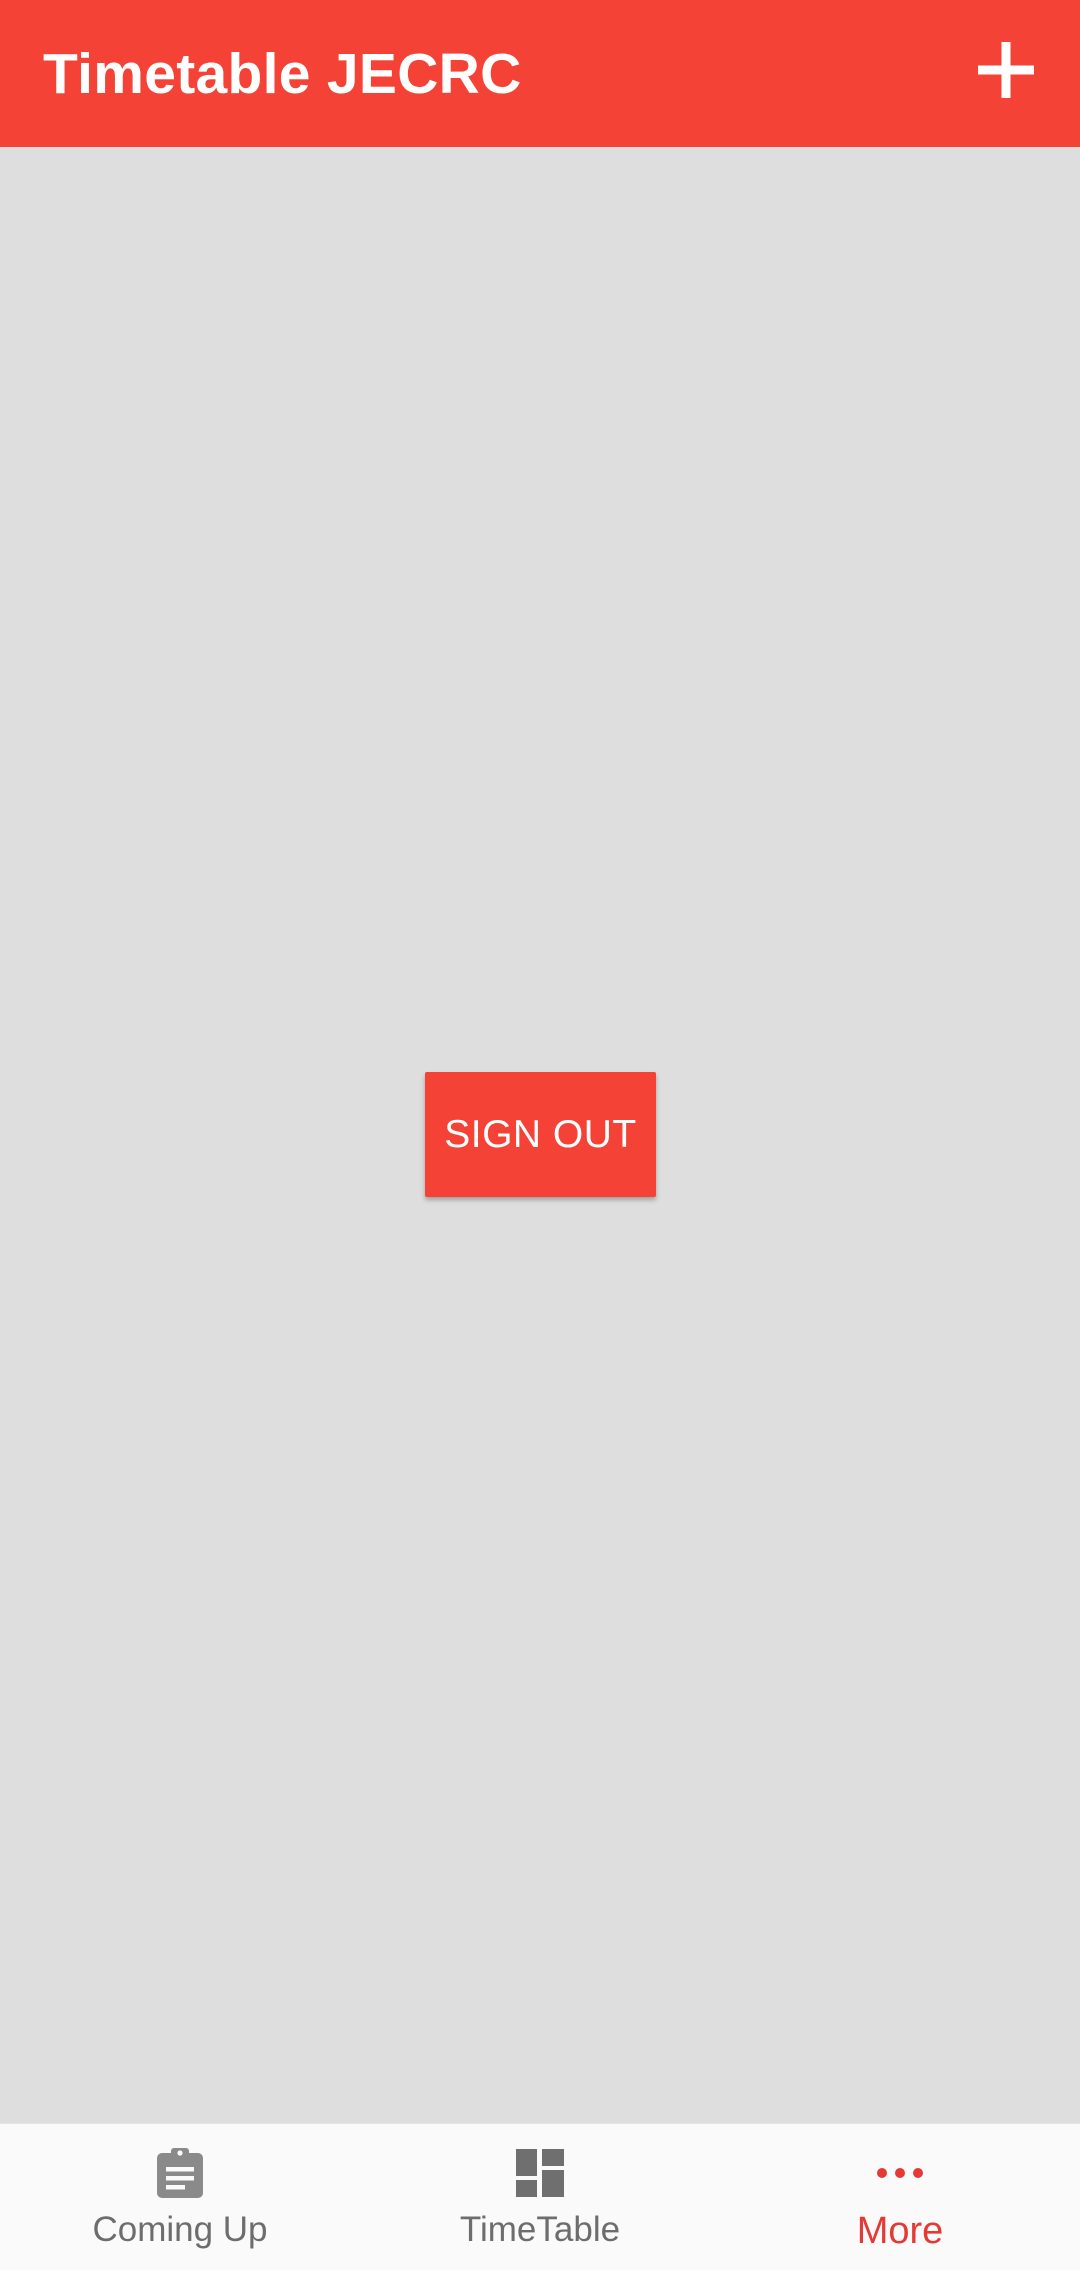 This screenshot has height=2270, width=1080. What do you see at coordinates (540, 2229) in the screenshot?
I see `nav-label-timetable: TimeTable` at bounding box center [540, 2229].